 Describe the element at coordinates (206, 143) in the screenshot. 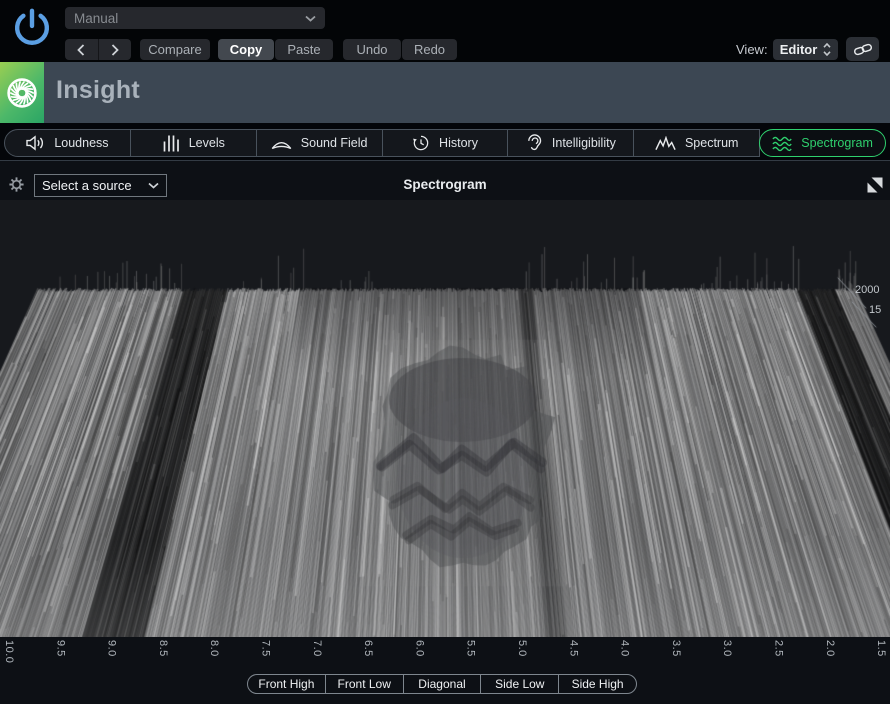

I see `tab-label: Levels` at that location.